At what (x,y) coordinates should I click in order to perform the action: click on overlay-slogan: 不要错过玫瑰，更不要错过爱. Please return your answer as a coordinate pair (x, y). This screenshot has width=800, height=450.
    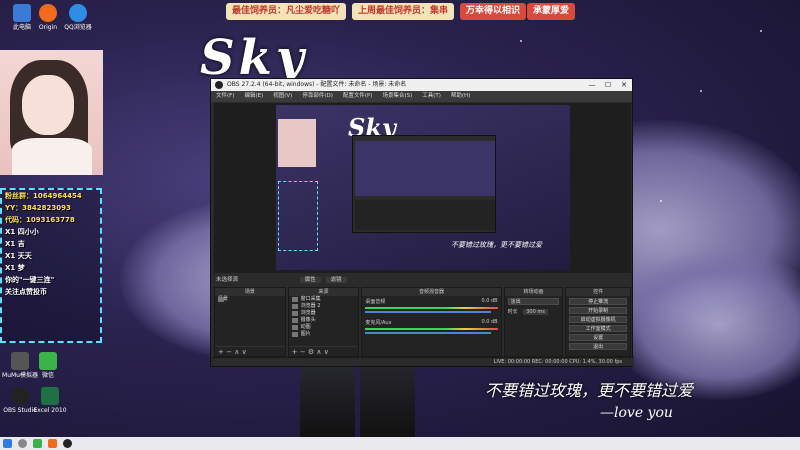
    Looking at the image, I should click on (589, 390).